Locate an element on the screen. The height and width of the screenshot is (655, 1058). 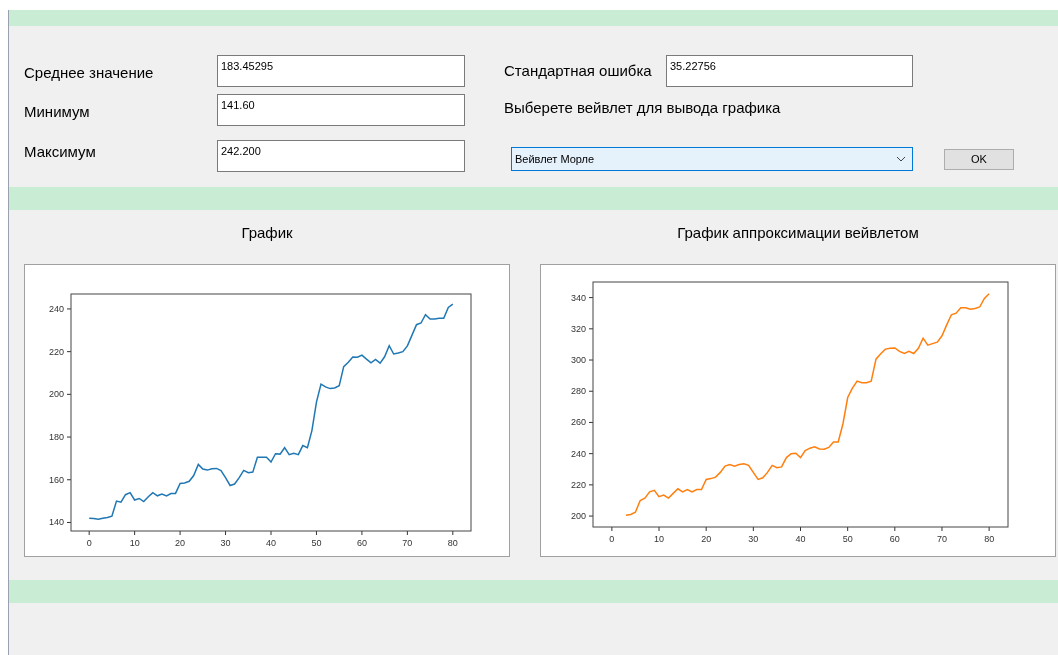
field-label: Среднее значение is located at coordinates (89, 73).